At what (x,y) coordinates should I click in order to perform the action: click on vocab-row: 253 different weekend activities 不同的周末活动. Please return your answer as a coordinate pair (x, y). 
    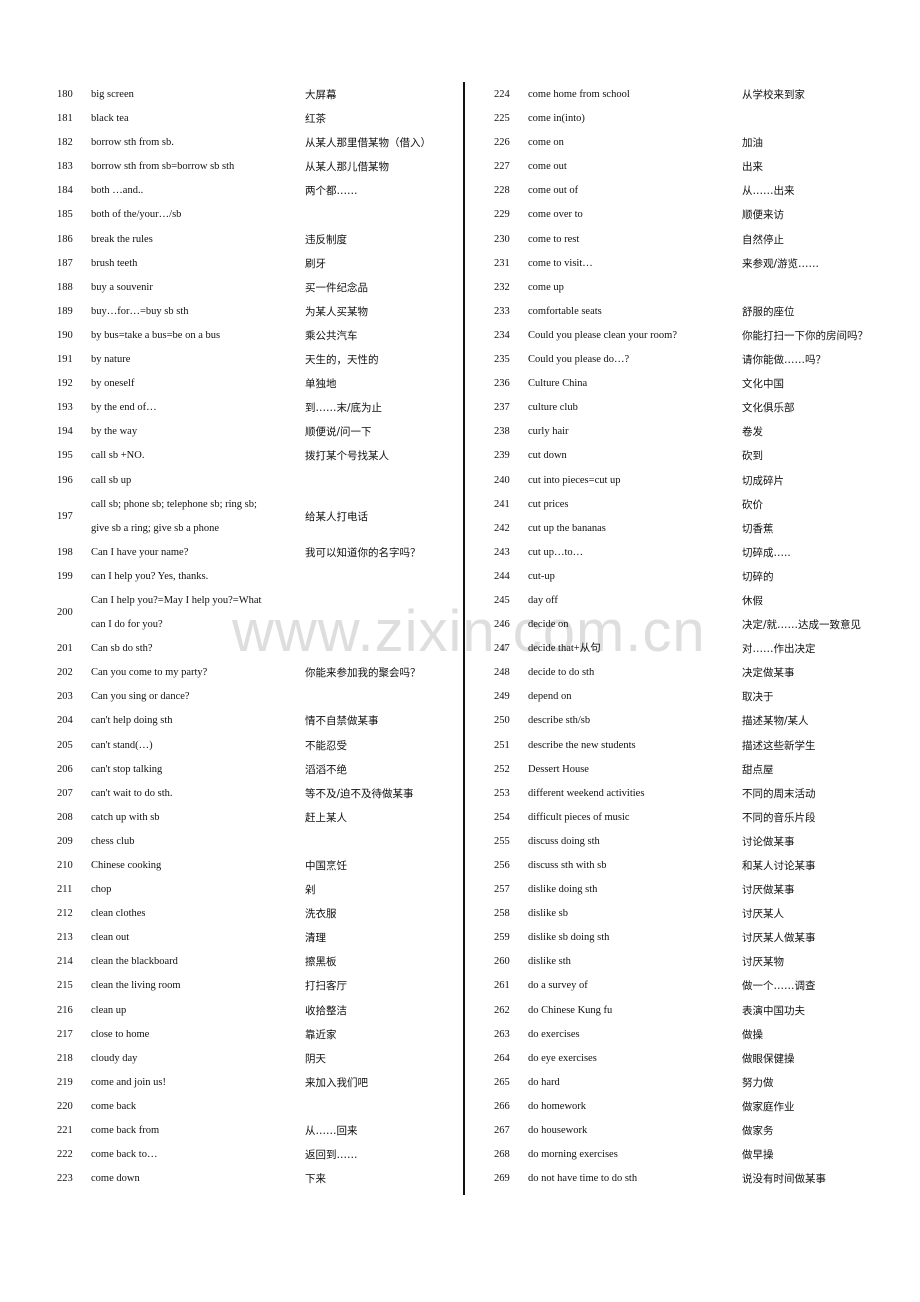
    Looking at the image, I should click on (704, 794).